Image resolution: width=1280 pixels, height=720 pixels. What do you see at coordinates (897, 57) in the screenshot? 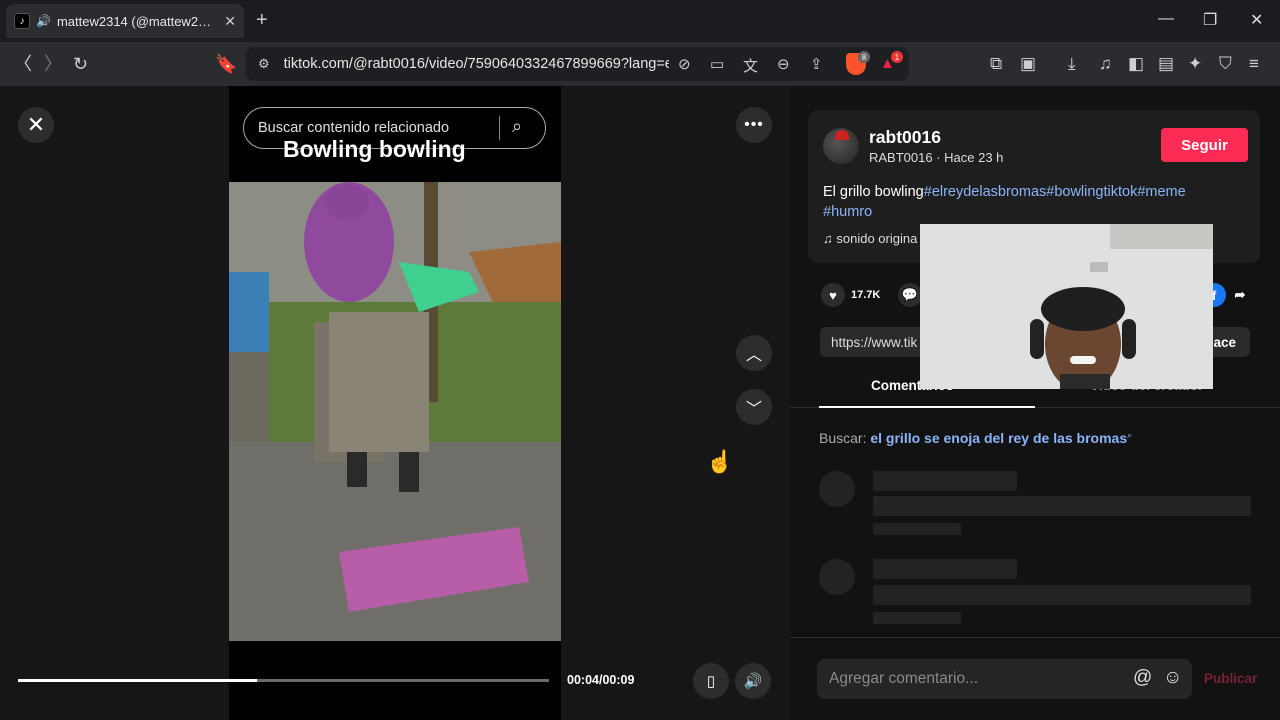
I see `rewards-badge: 1` at bounding box center [897, 57].